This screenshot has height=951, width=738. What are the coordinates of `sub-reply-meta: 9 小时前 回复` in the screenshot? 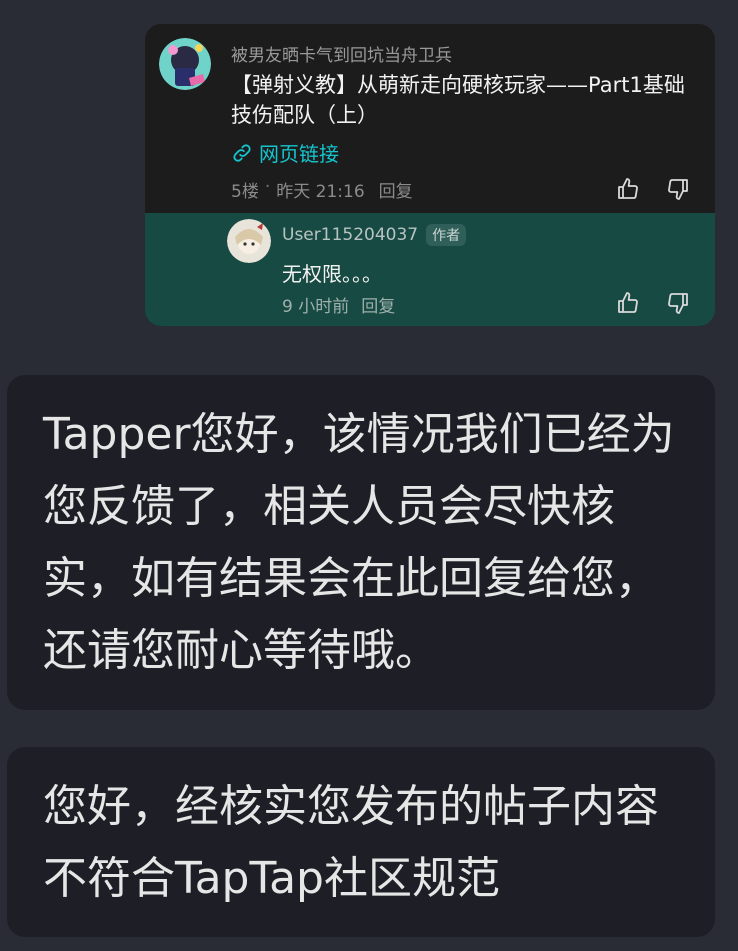 It's located at (338, 304).